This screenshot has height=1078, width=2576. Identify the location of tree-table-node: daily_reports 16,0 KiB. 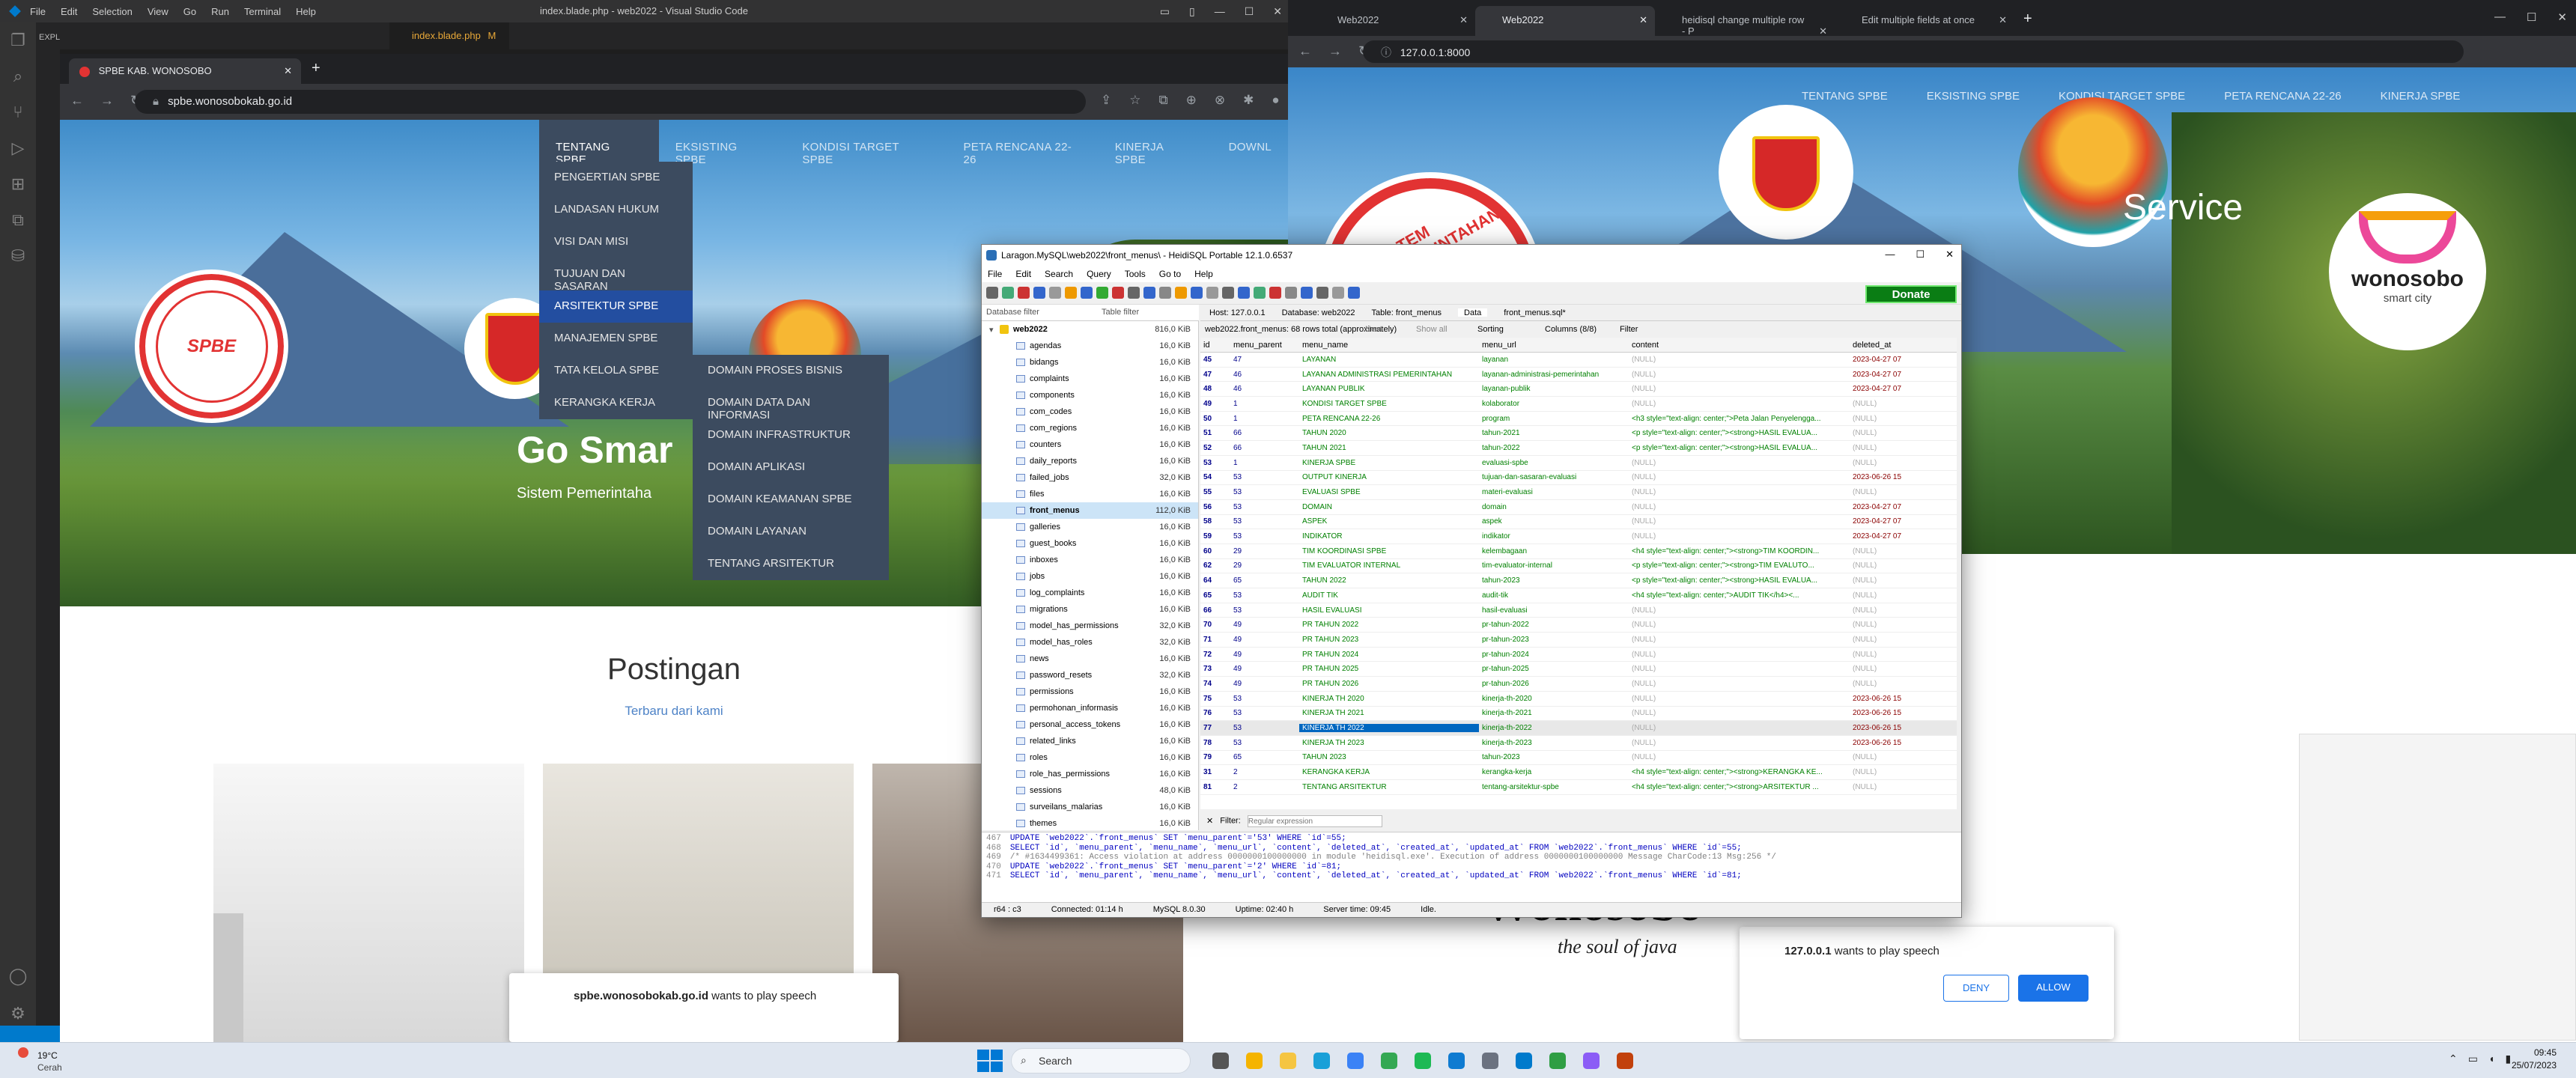
(1090, 461).